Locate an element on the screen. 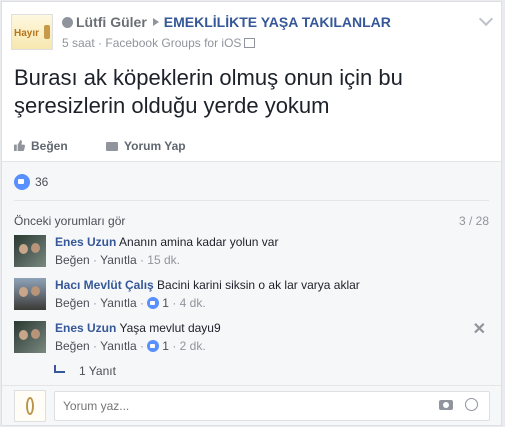 This screenshot has height=427, width=505. view-replies-link: 1 Yanıt is located at coordinates (85, 371).